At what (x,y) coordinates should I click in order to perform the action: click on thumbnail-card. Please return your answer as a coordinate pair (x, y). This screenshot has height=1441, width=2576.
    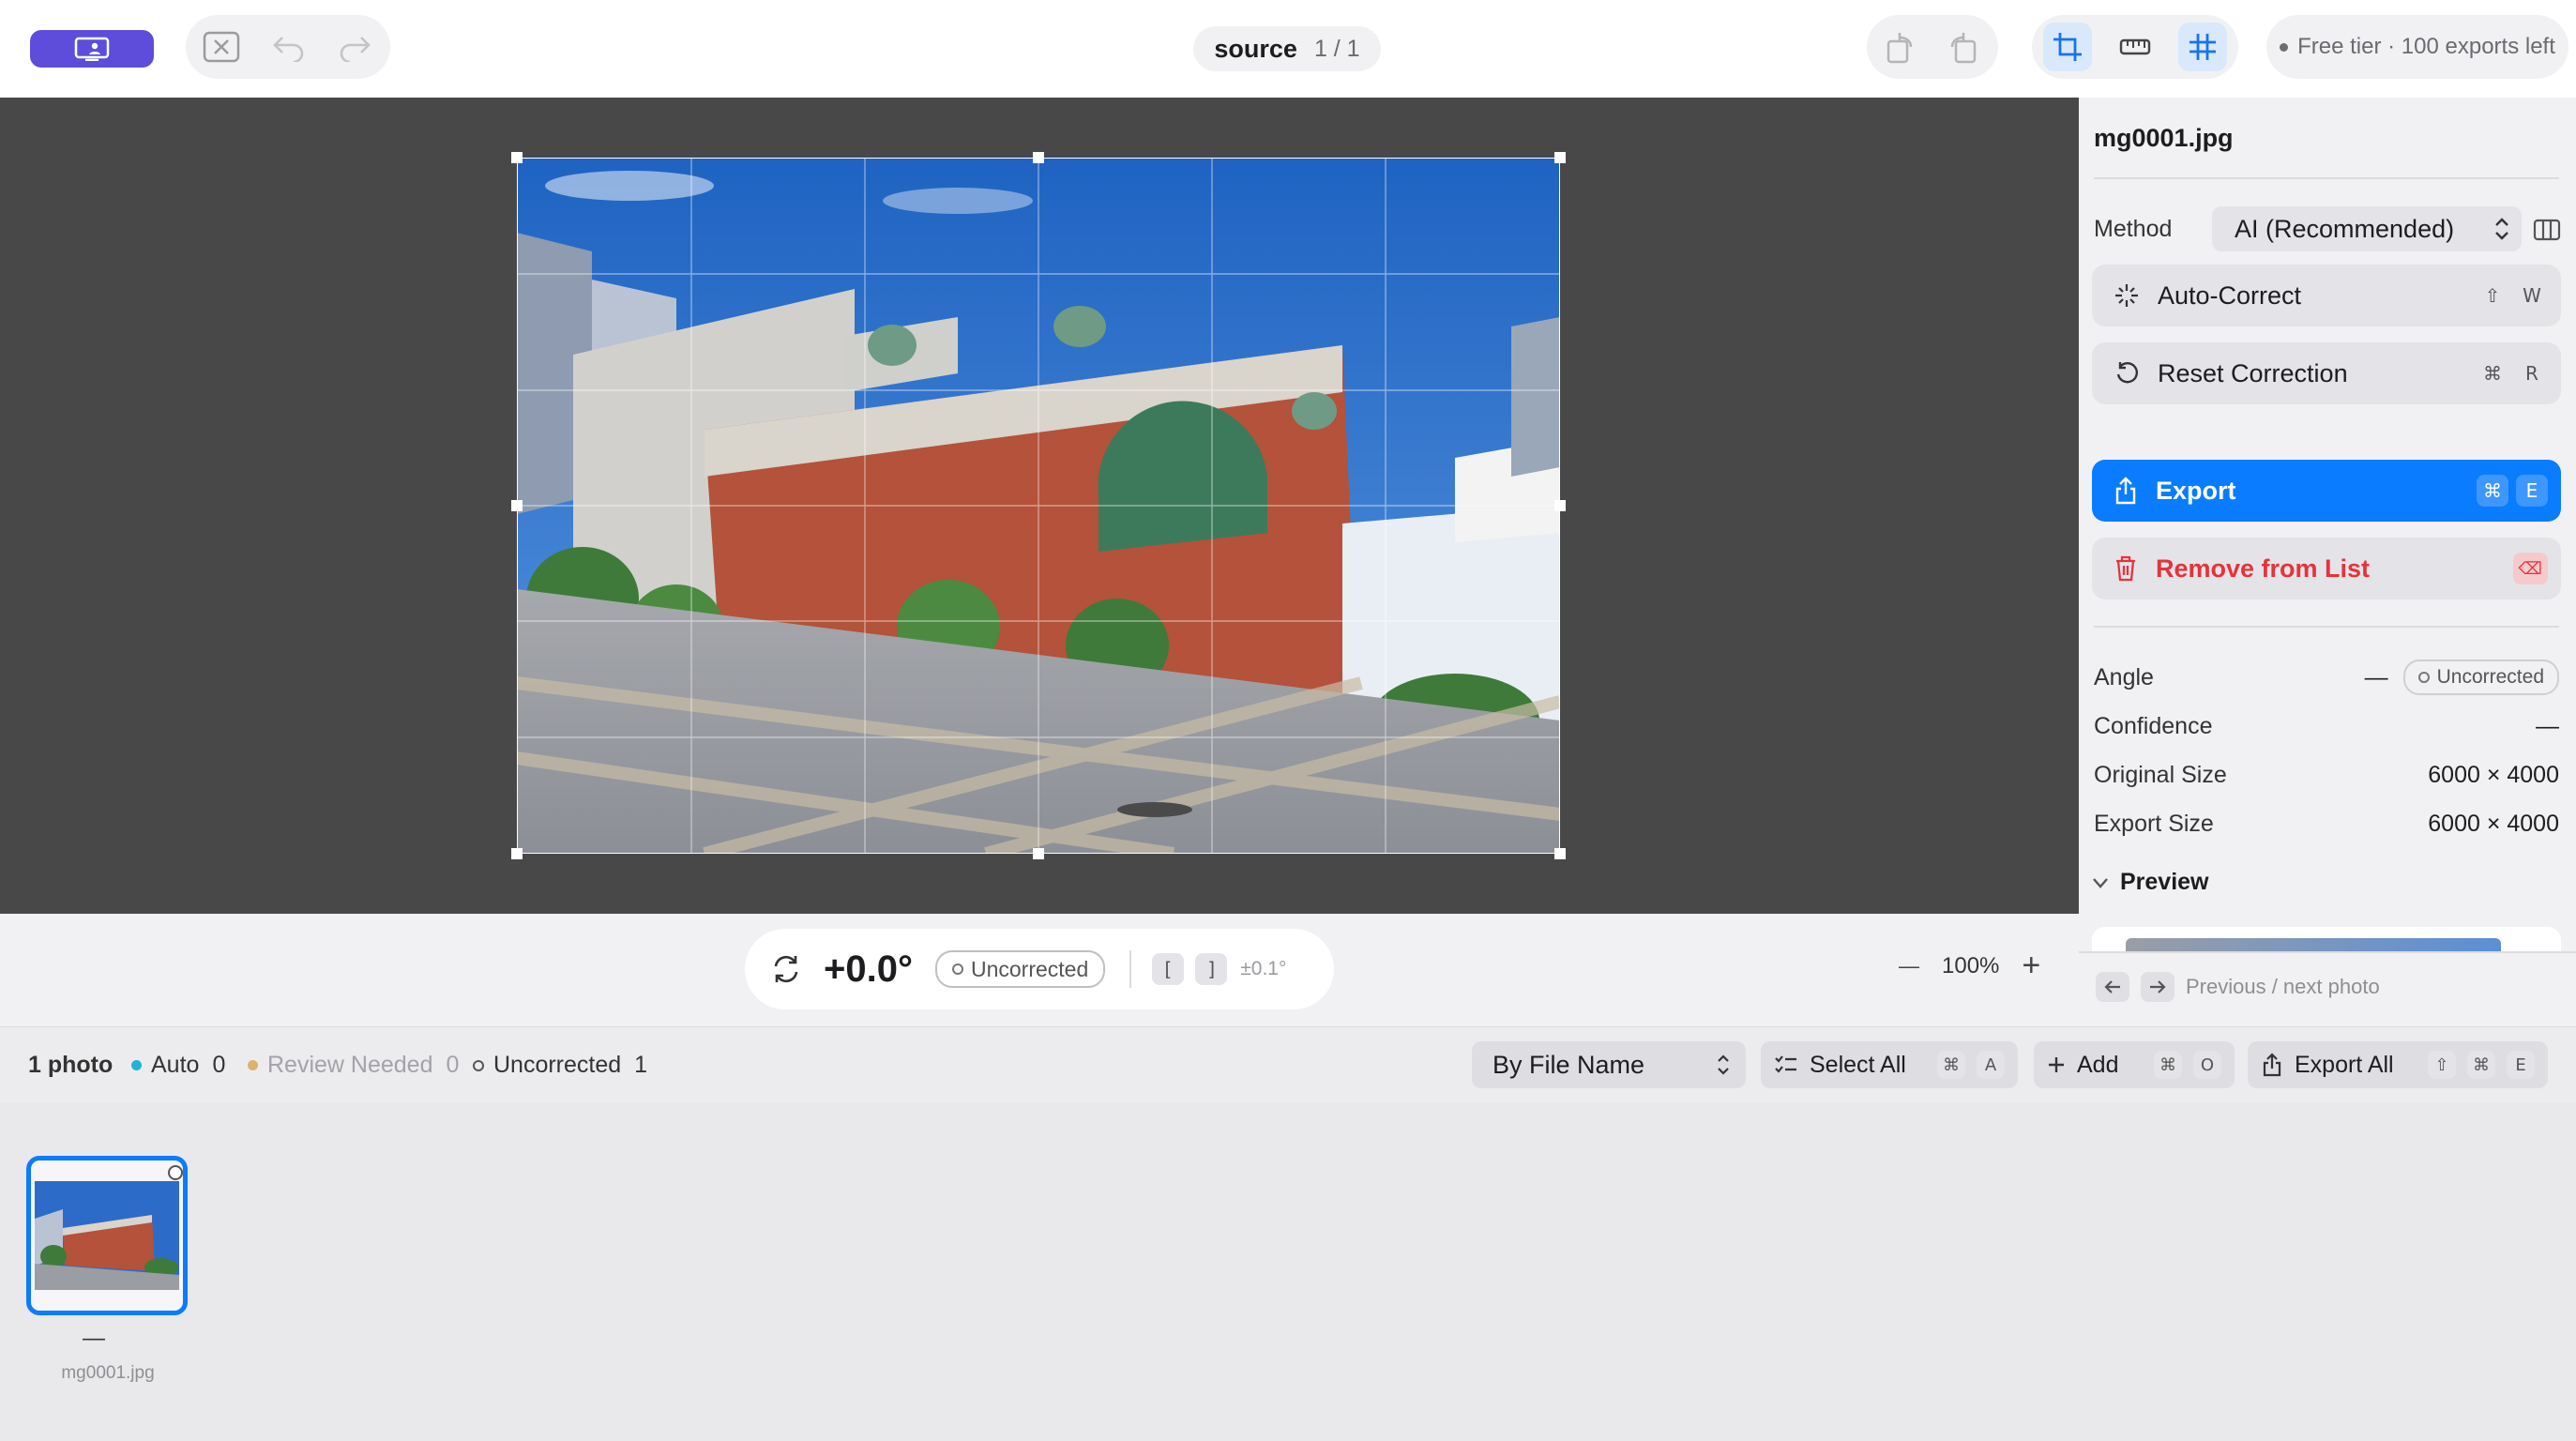
    Looking at the image, I should click on (107, 1235).